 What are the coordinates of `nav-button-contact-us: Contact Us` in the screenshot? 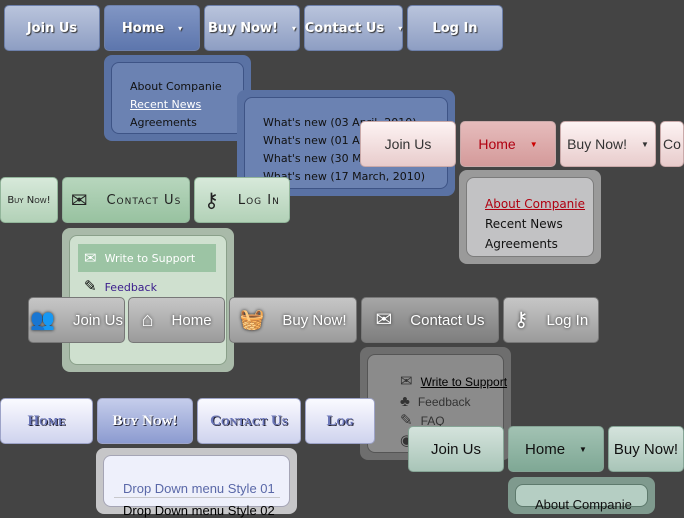 It's located at (249, 421).